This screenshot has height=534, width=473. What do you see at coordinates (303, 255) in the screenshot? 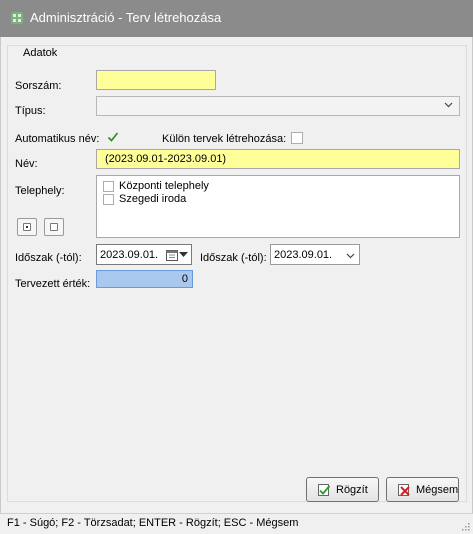
I see `idoszak-to-value: 2023.09.01.` at bounding box center [303, 255].